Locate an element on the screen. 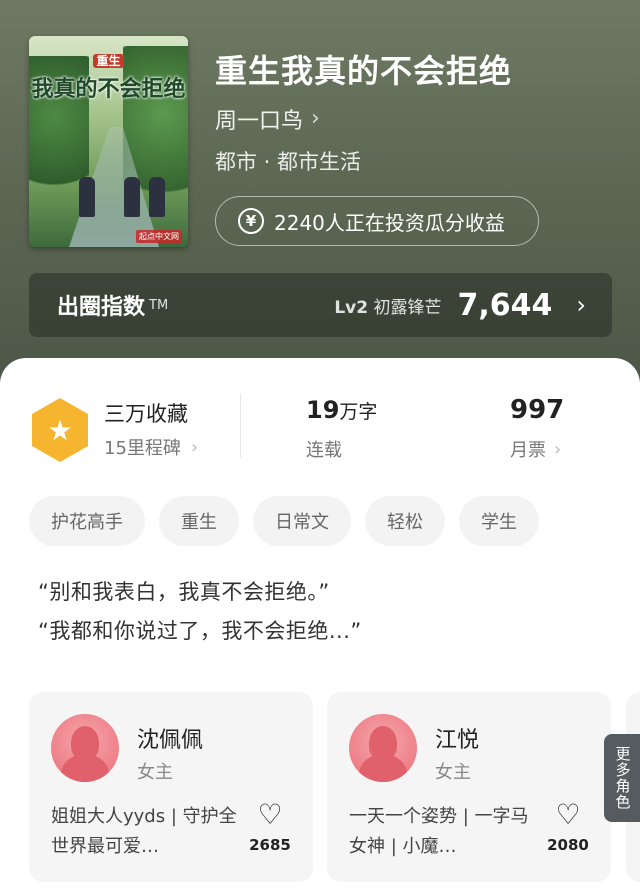 This screenshot has height=889, width=640. author-link: 周一口鸟 › is located at coordinates (267, 119).